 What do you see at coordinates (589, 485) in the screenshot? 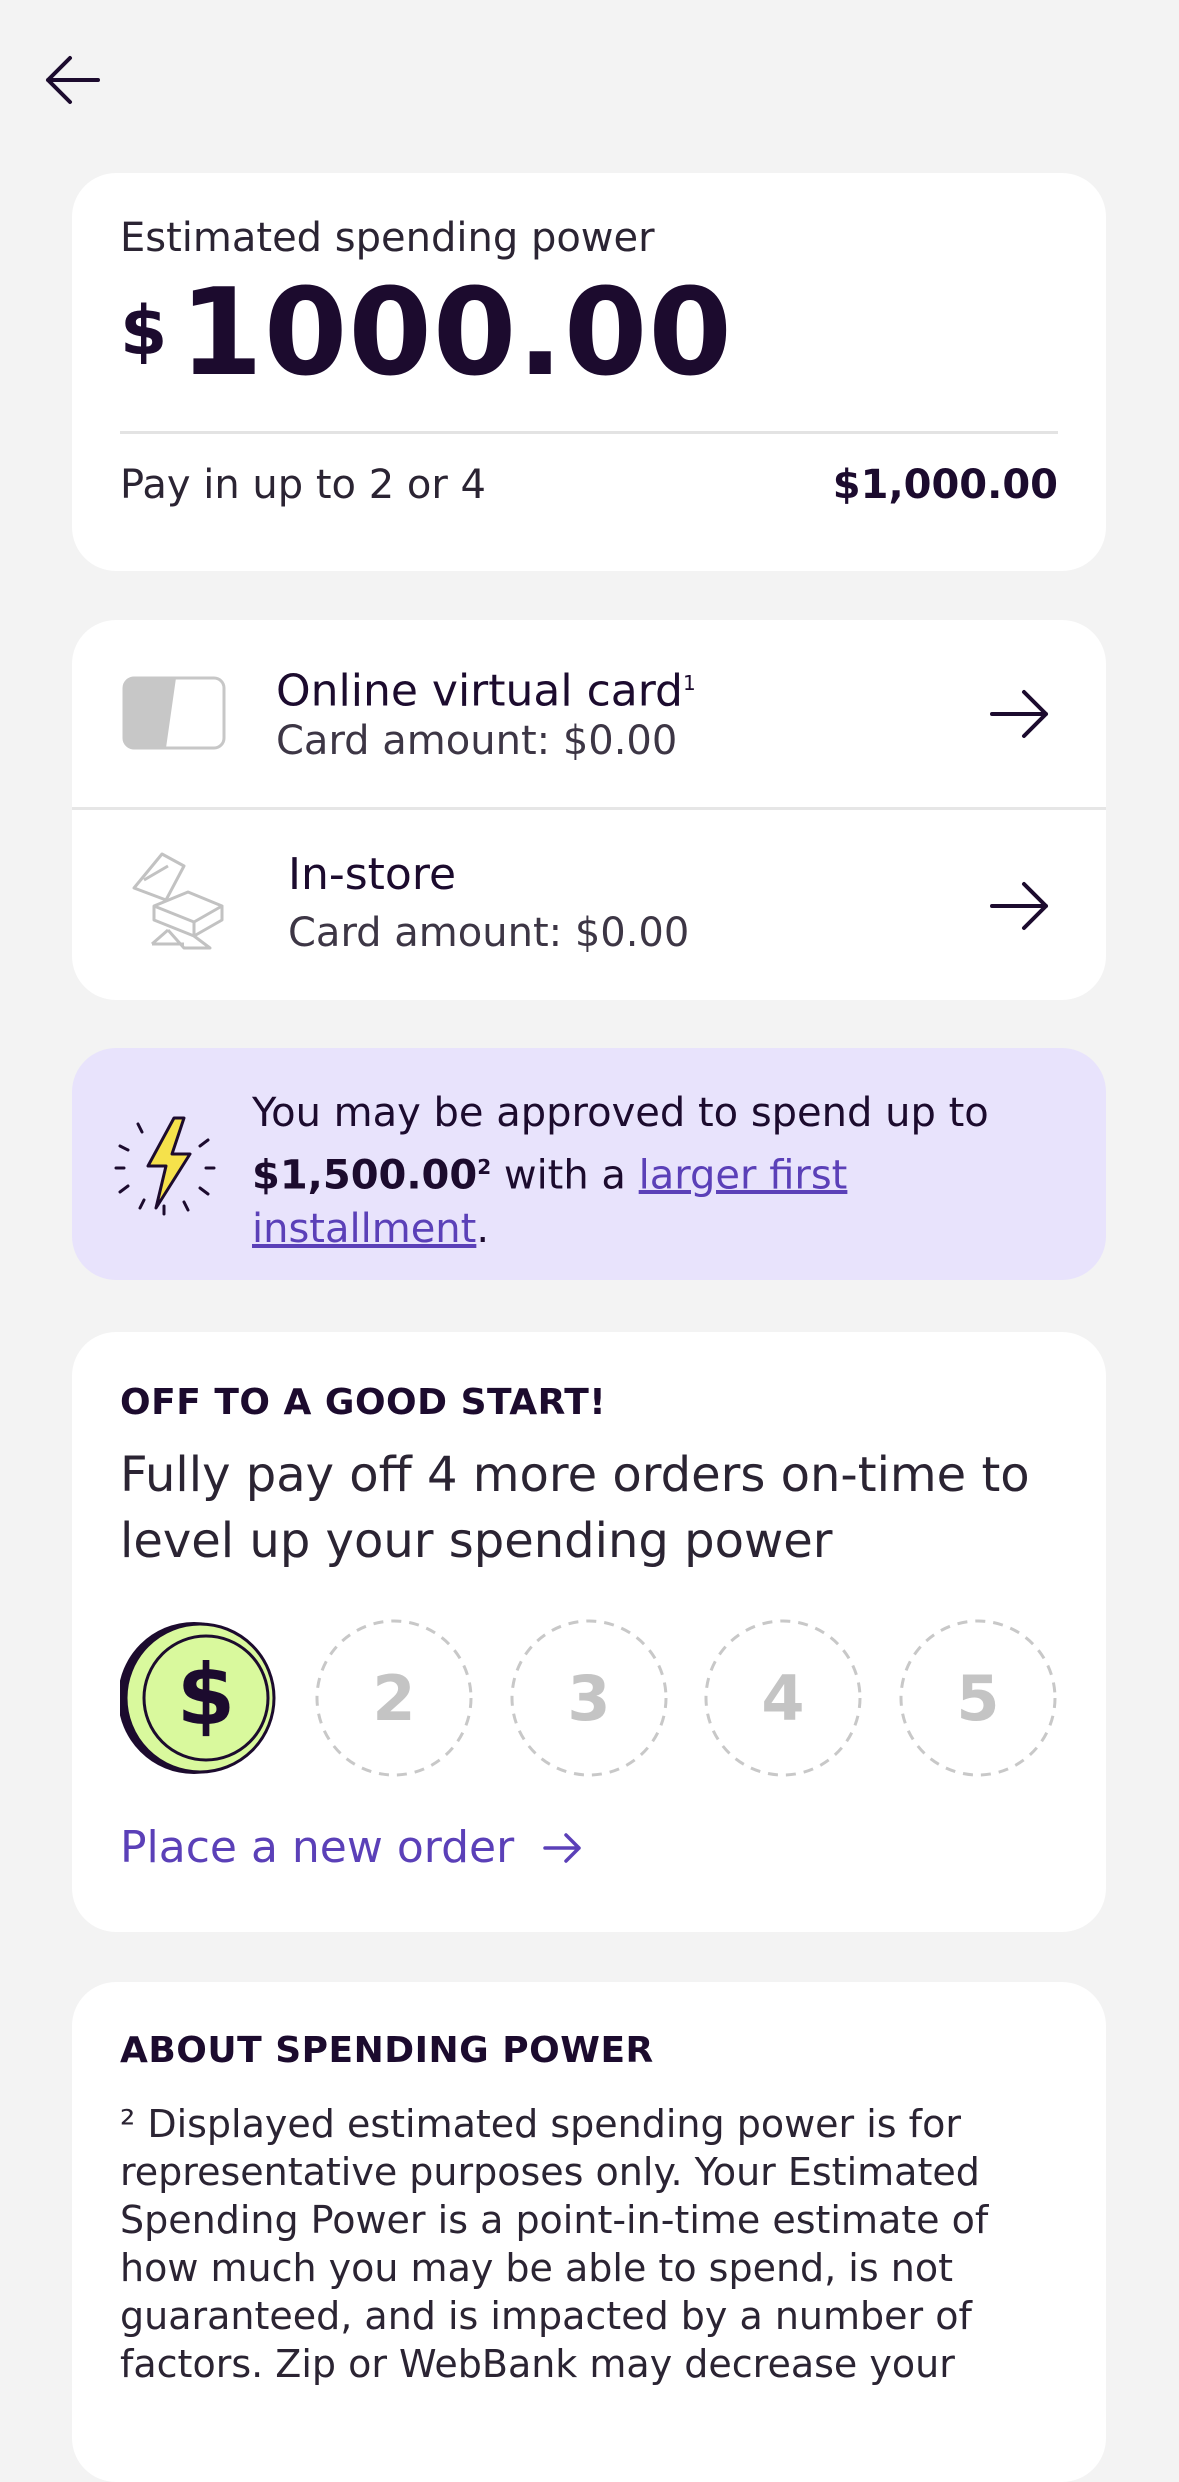
I see `pay-row: Pay in up to 2 or 4 $1,000.00` at bounding box center [589, 485].